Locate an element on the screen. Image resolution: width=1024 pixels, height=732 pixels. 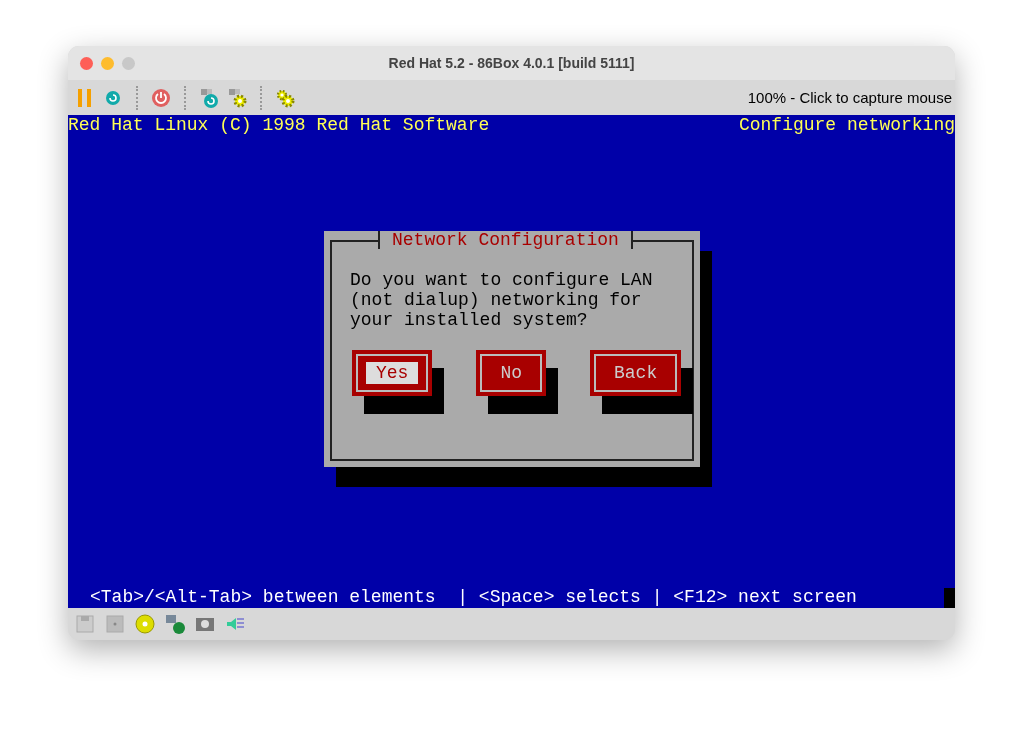
hard-reset-icon is located at coordinates (209, 97).